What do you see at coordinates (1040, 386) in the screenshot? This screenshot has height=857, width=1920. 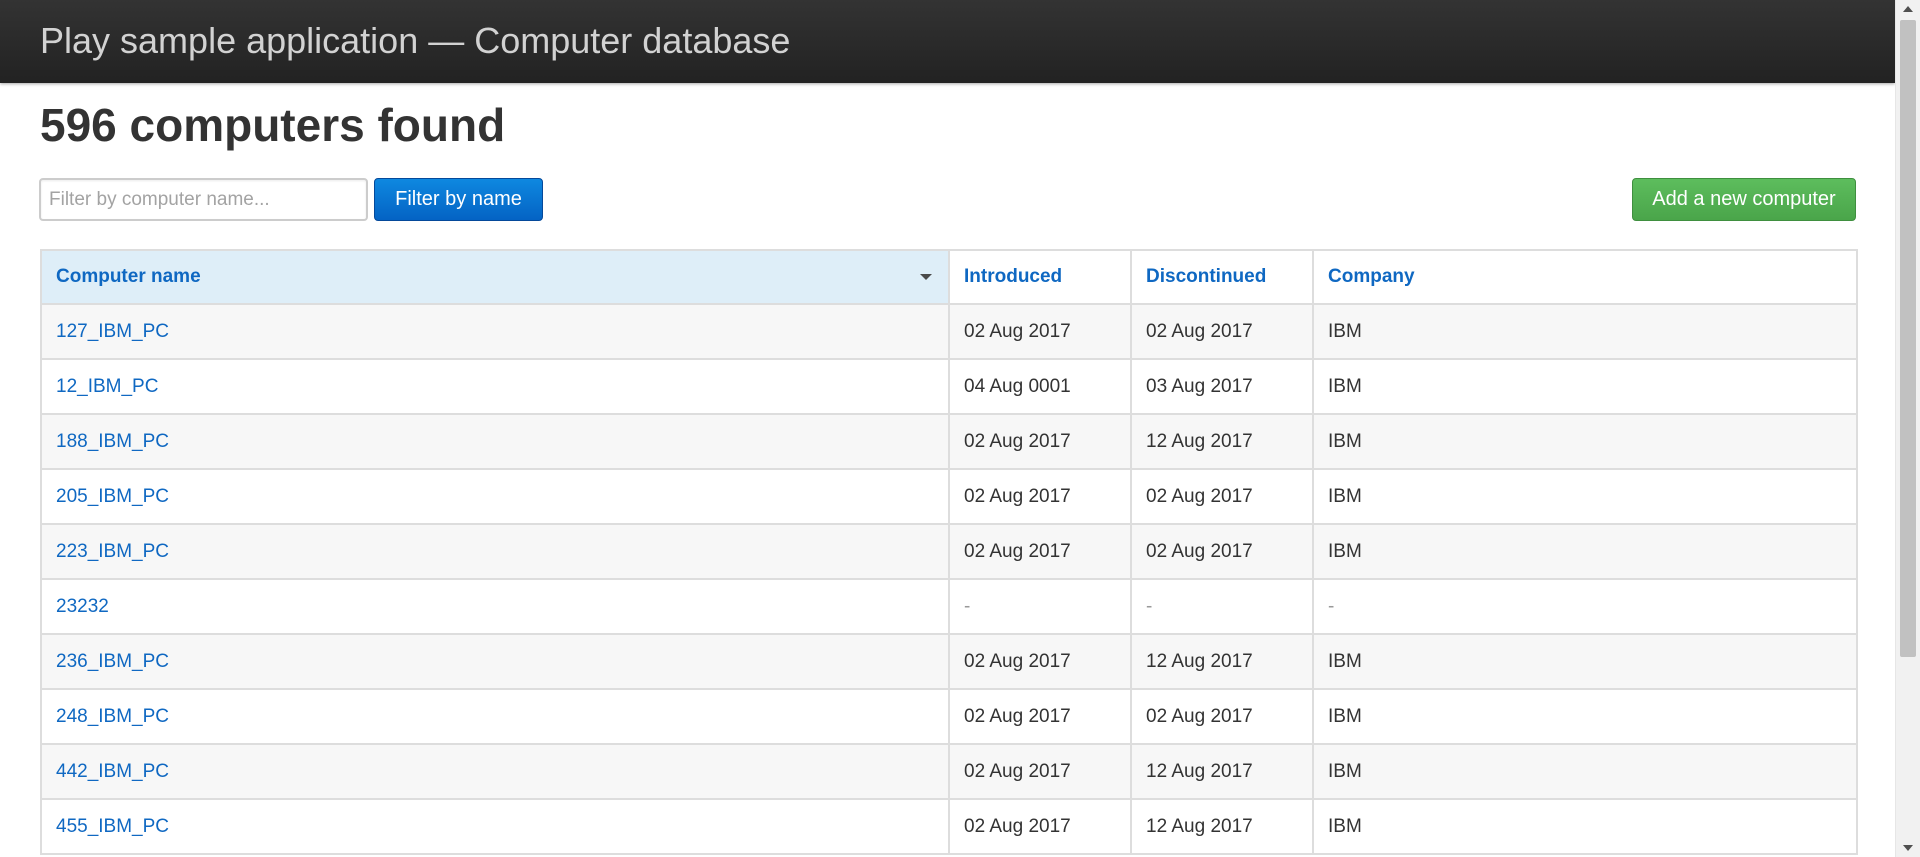 I see `cell-introduced: 04 Aug 0001` at bounding box center [1040, 386].